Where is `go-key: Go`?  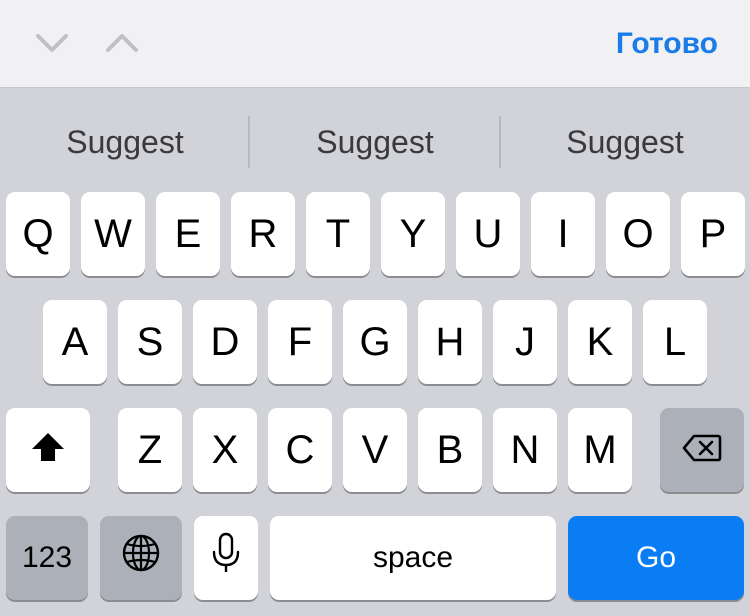 go-key: Go is located at coordinates (656, 558).